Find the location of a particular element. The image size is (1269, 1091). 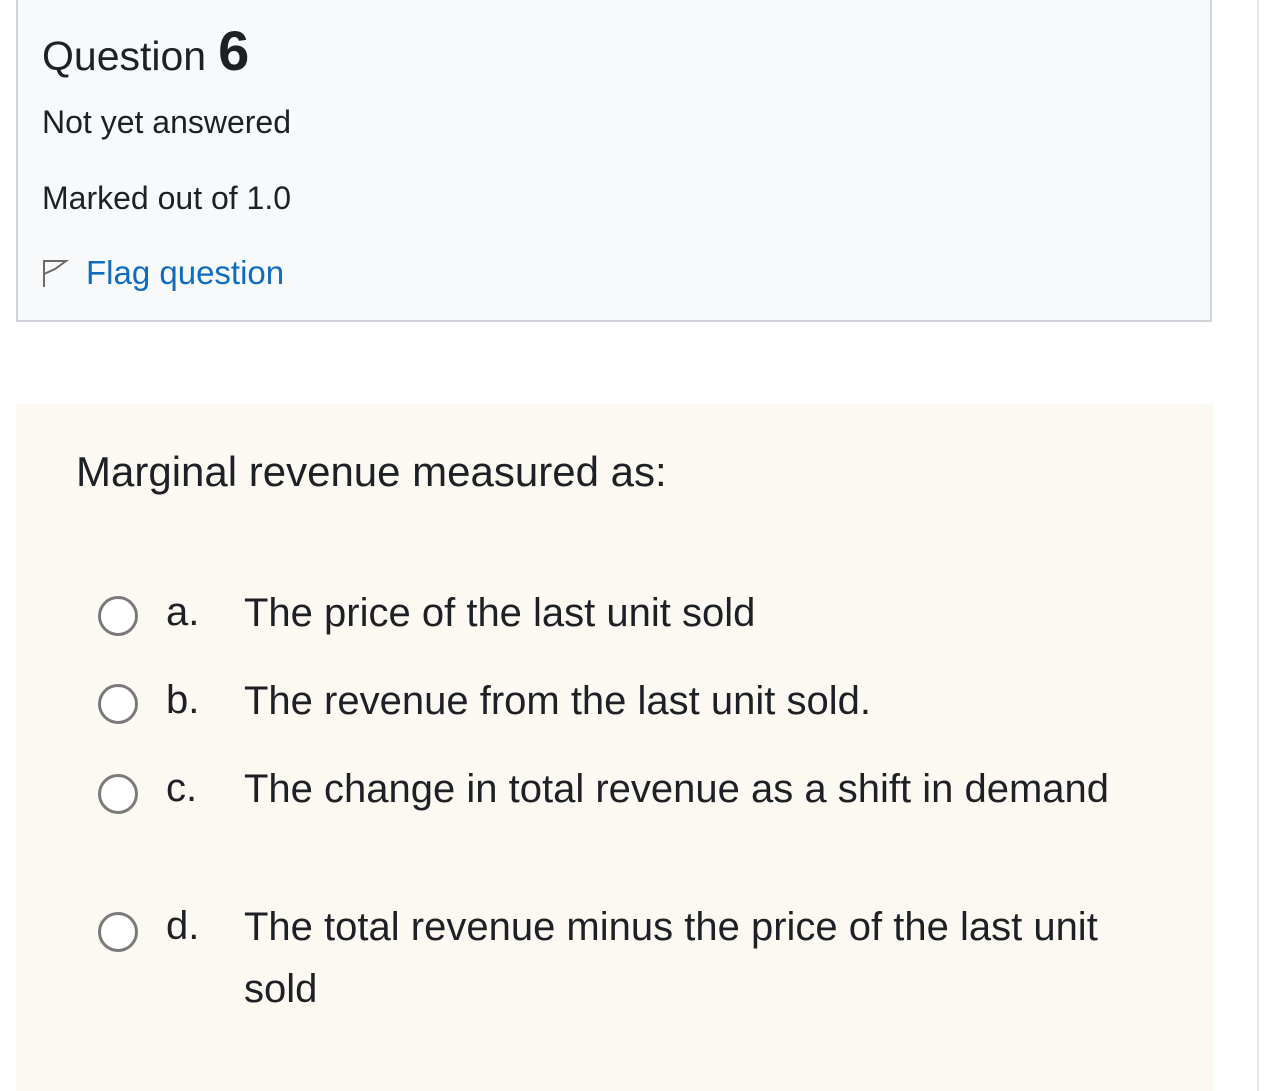

answer-letter-c: c. is located at coordinates (182, 788).